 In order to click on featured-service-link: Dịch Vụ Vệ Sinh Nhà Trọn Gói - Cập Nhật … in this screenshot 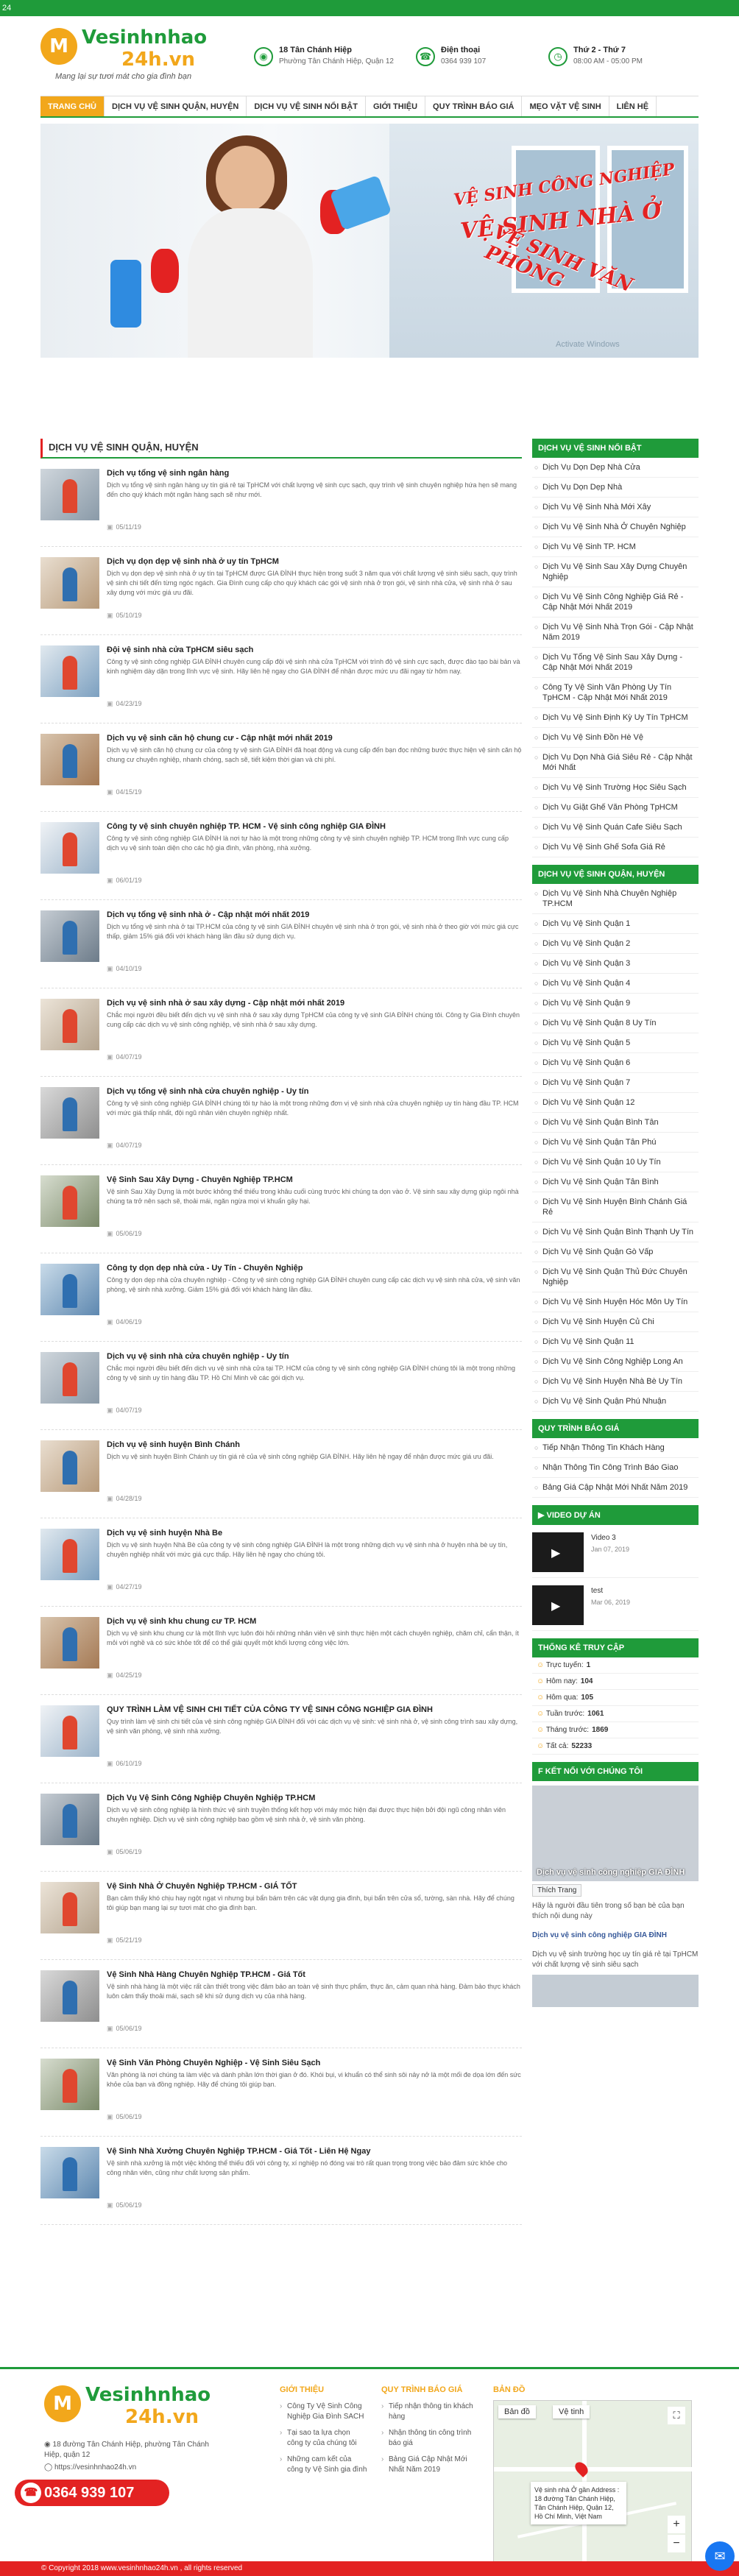, I will do `click(615, 633)`.